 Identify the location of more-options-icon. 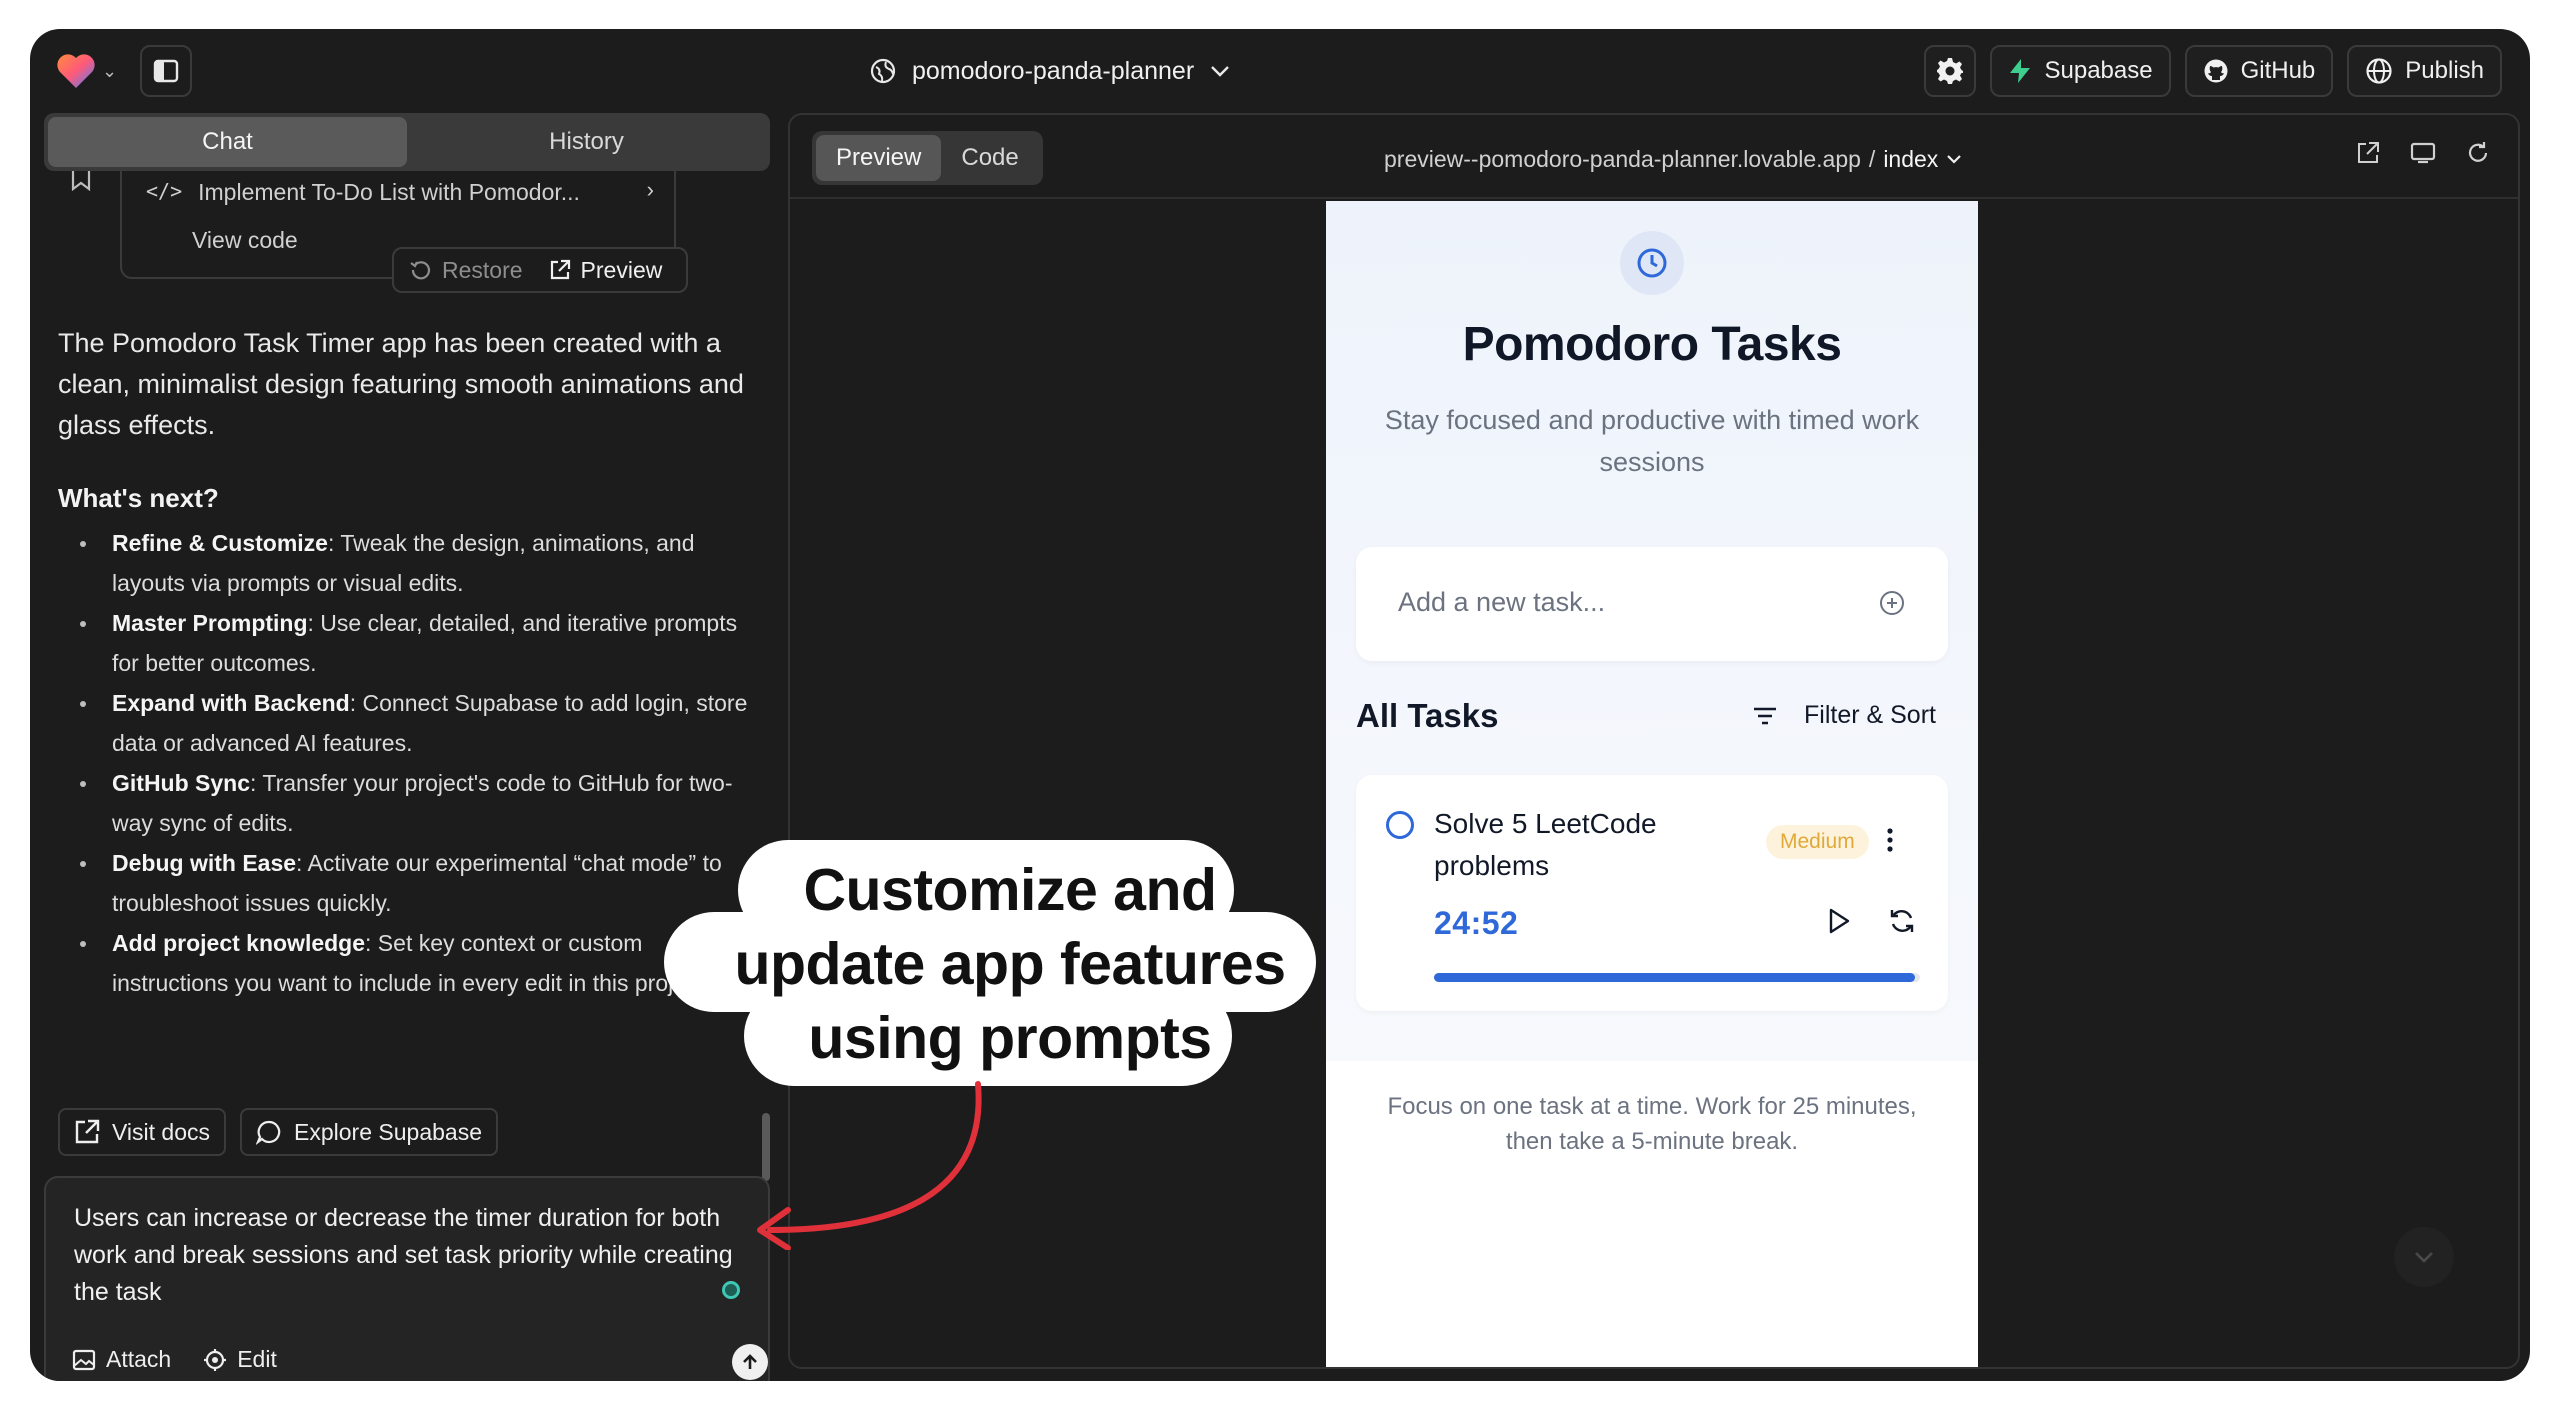
(1890, 840).